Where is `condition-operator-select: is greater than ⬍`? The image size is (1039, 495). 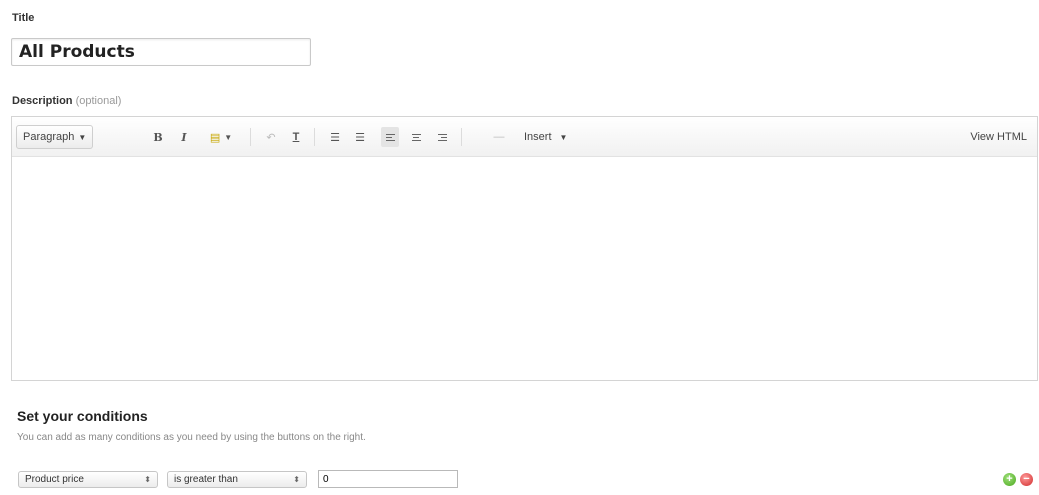
condition-operator-select: is greater than ⬍ is located at coordinates (237, 479).